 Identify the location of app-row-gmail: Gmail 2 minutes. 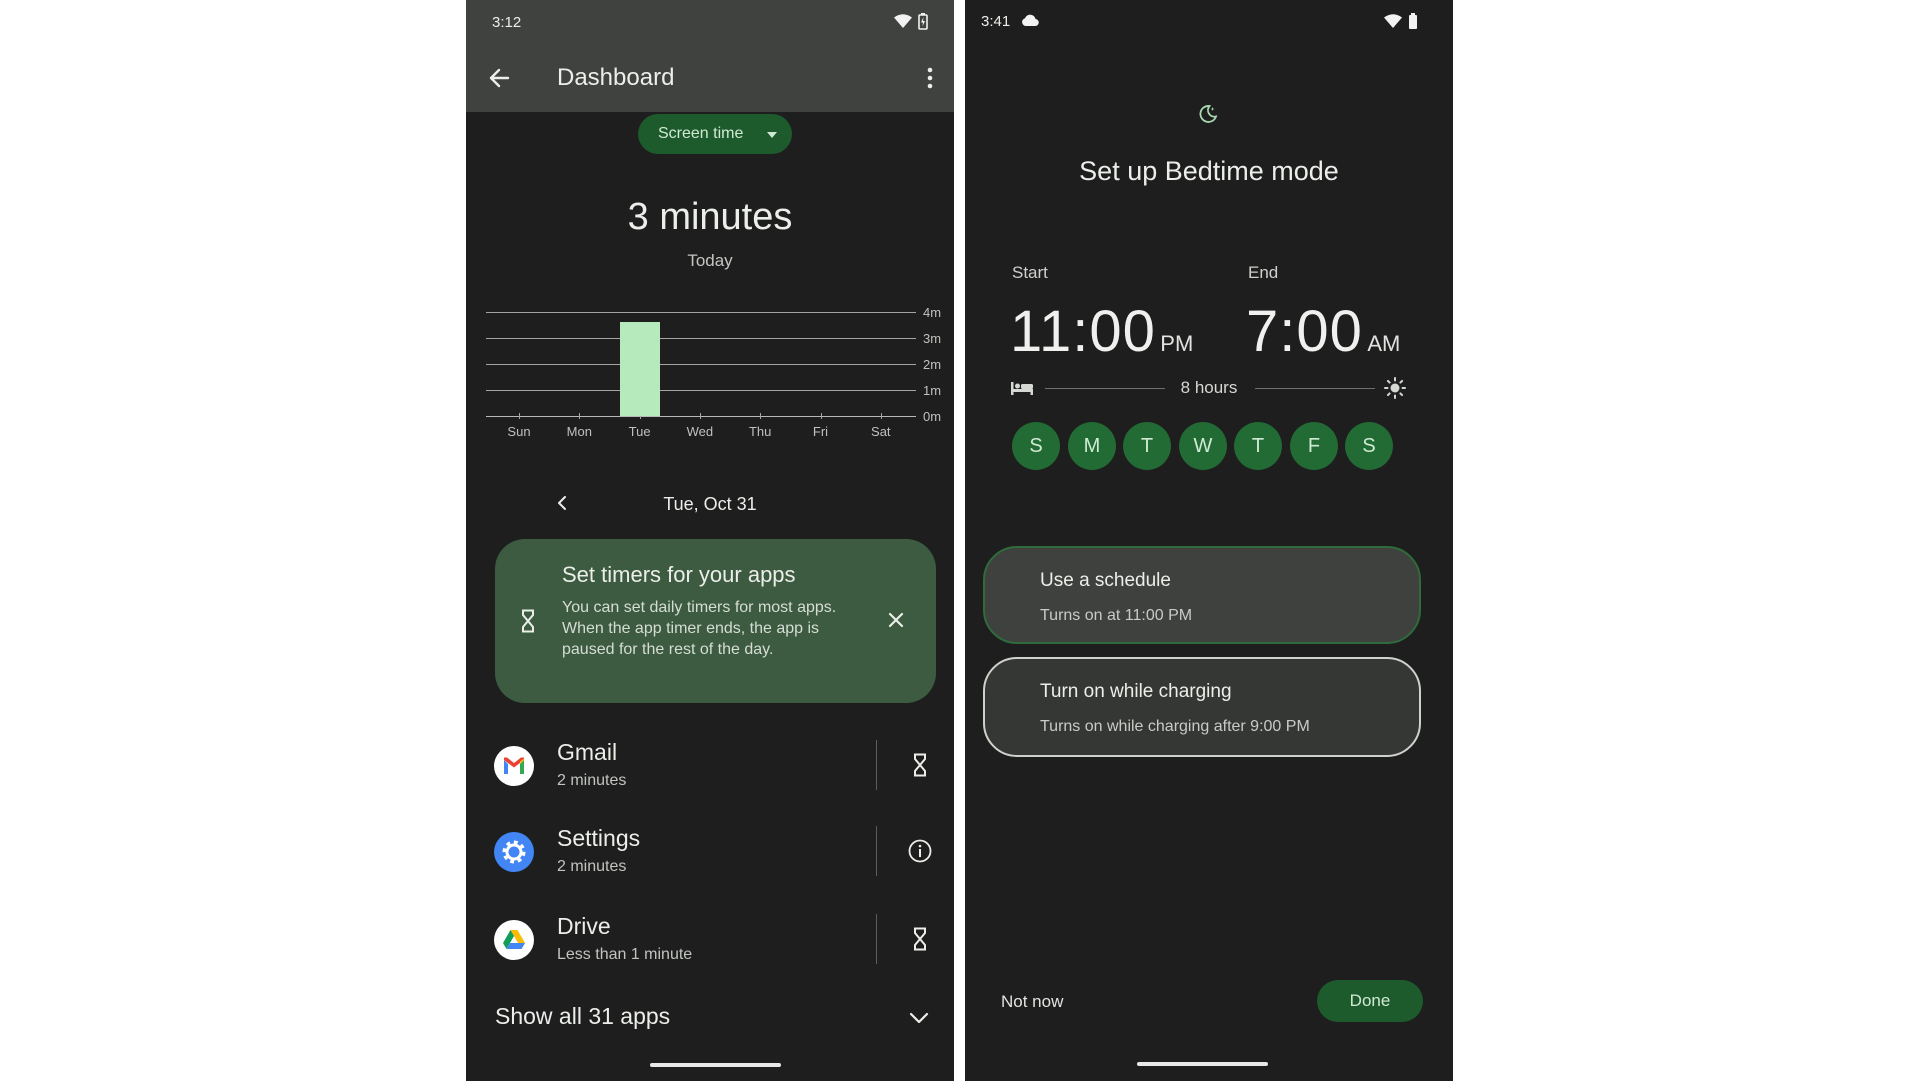
(710, 770).